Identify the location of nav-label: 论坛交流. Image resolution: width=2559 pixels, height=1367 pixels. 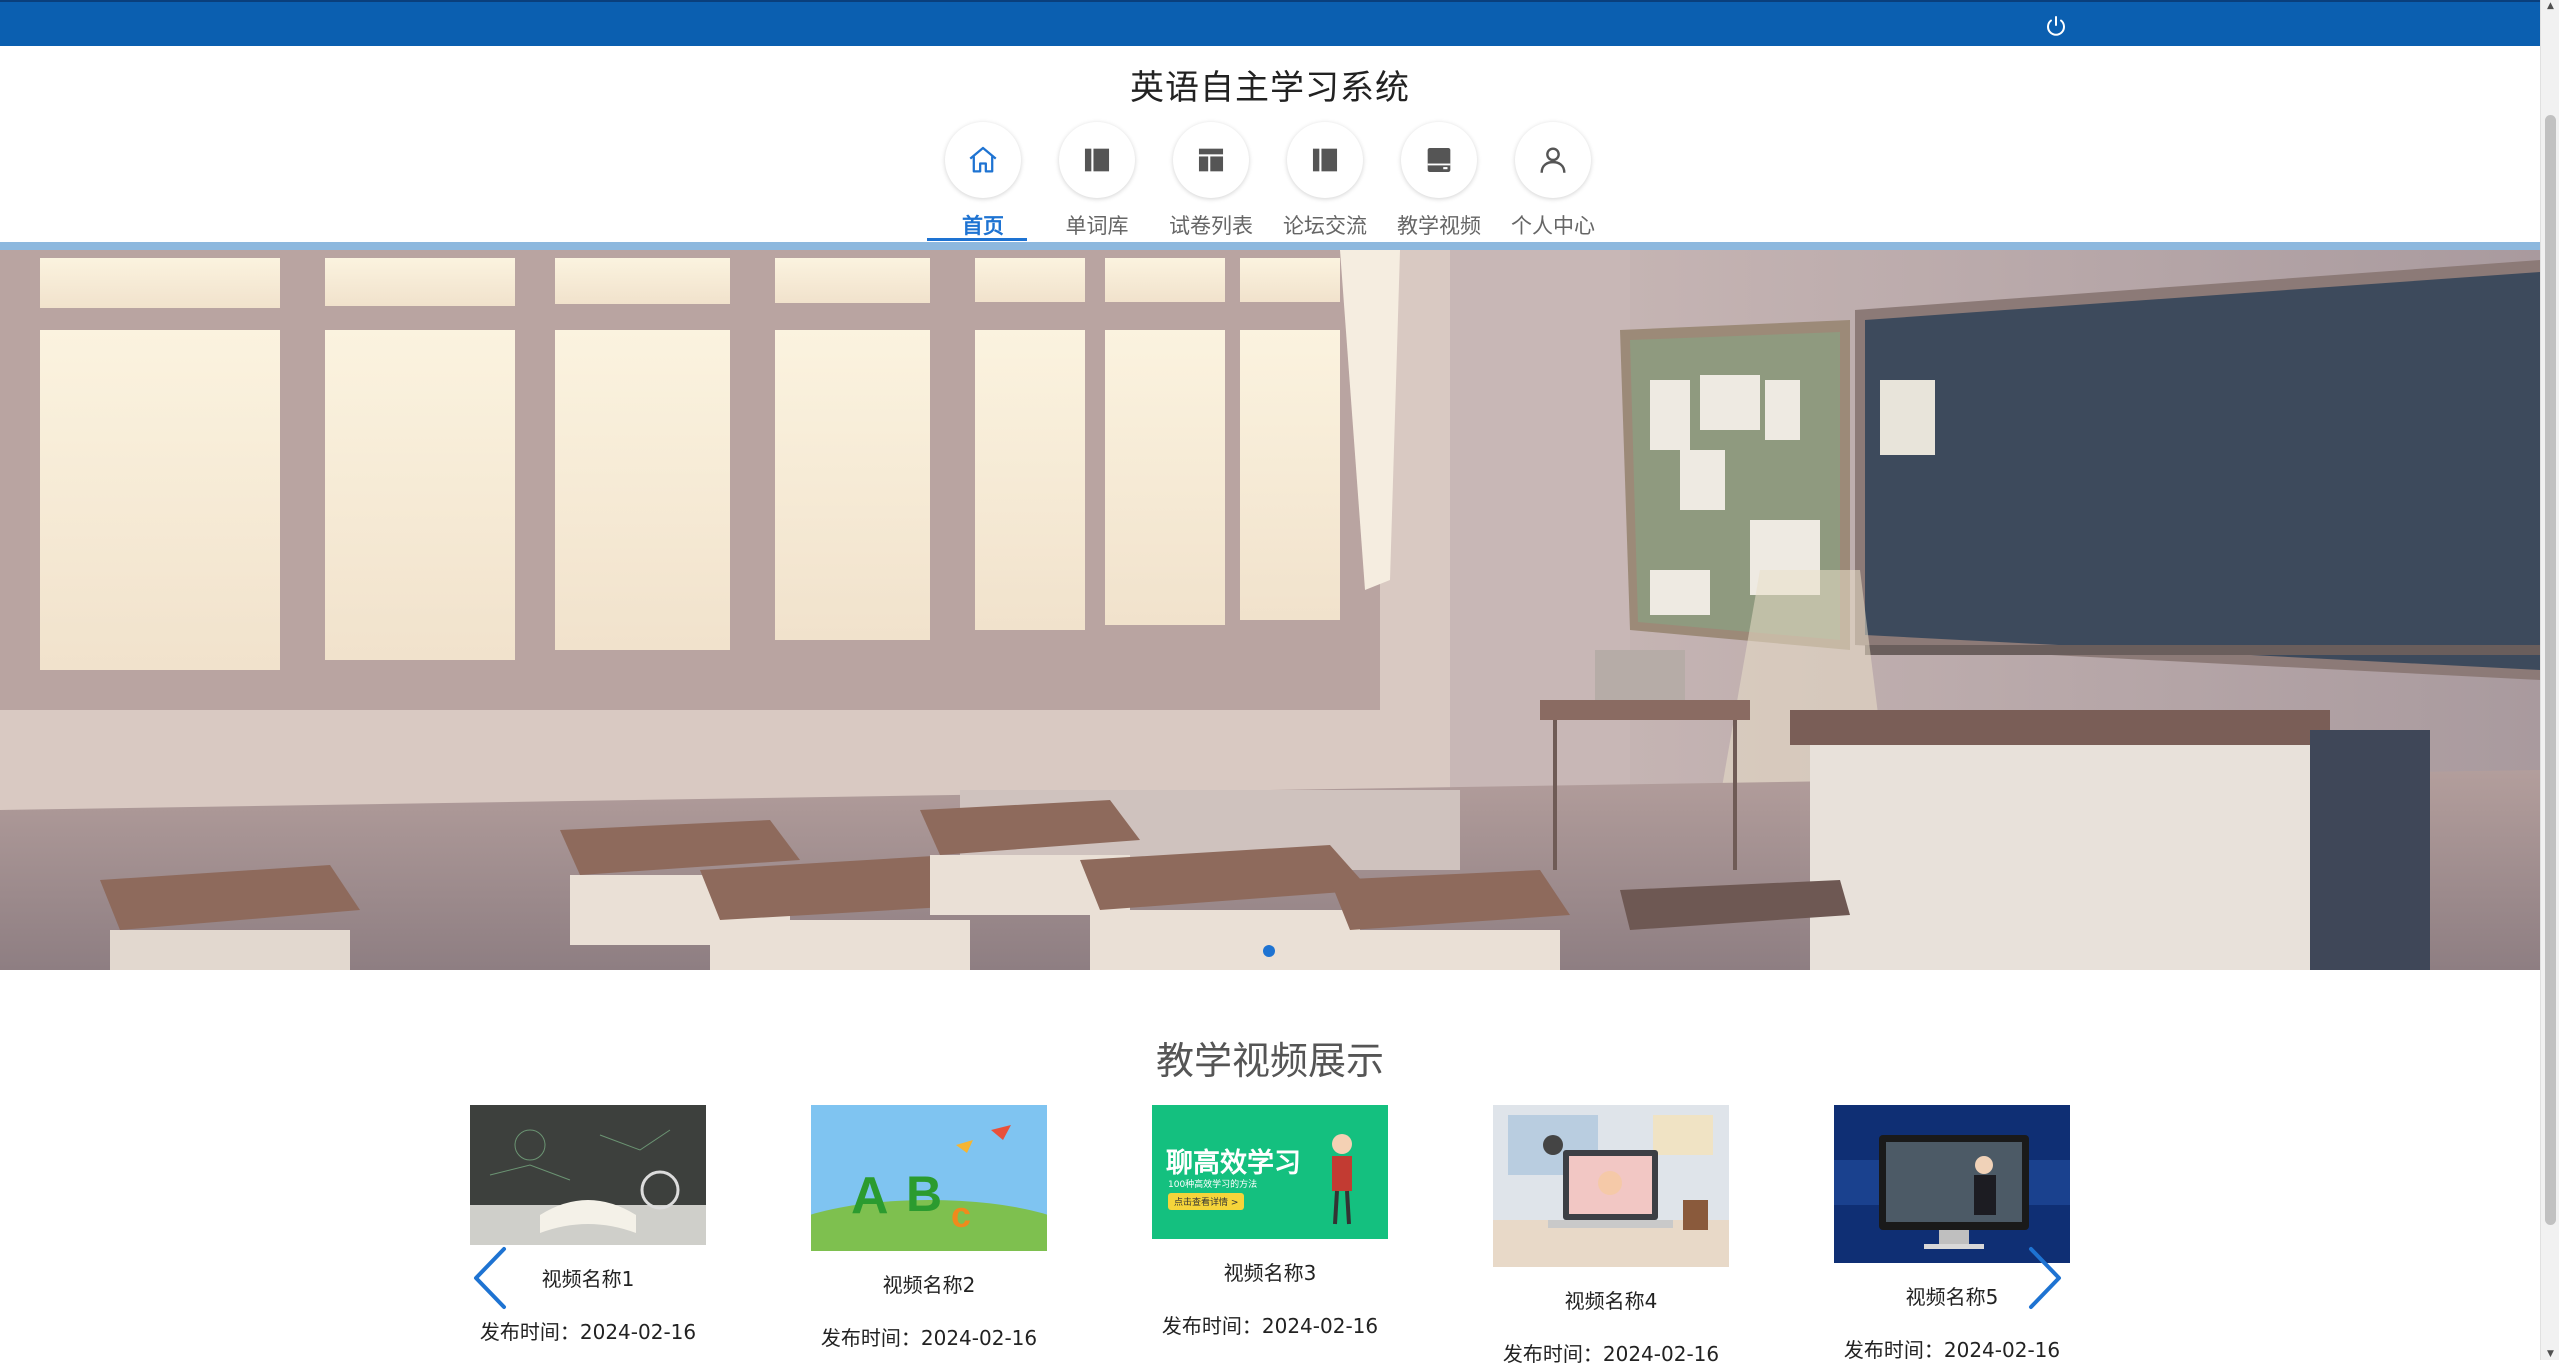
(1325, 226).